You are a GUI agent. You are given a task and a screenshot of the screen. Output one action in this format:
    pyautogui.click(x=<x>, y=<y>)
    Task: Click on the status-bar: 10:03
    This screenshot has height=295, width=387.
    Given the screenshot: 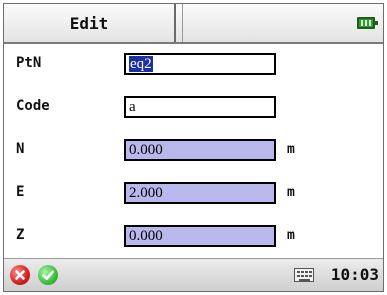 What is the action you would take?
    pyautogui.click(x=193, y=274)
    